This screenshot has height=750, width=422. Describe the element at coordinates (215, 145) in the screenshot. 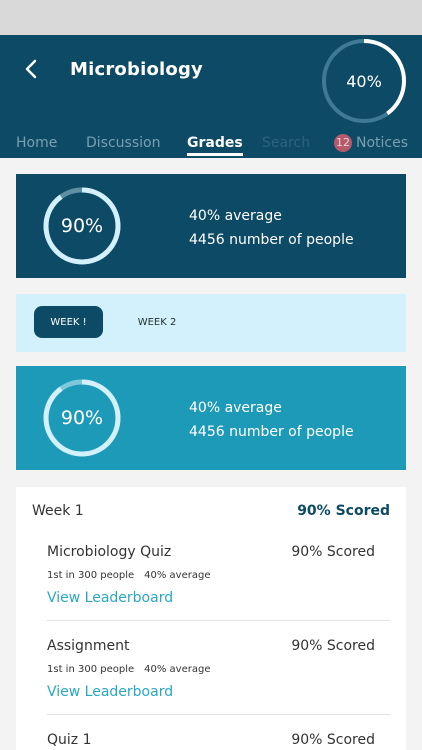

I see `tab-grades: Grades` at that location.